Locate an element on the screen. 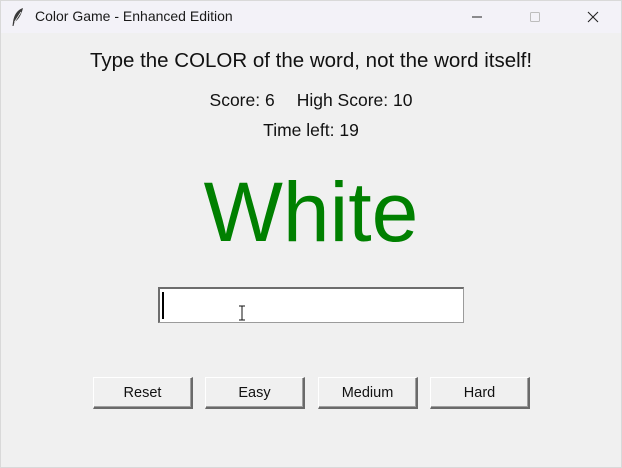 The image size is (622, 468). maximize-button is located at coordinates (535, 17).